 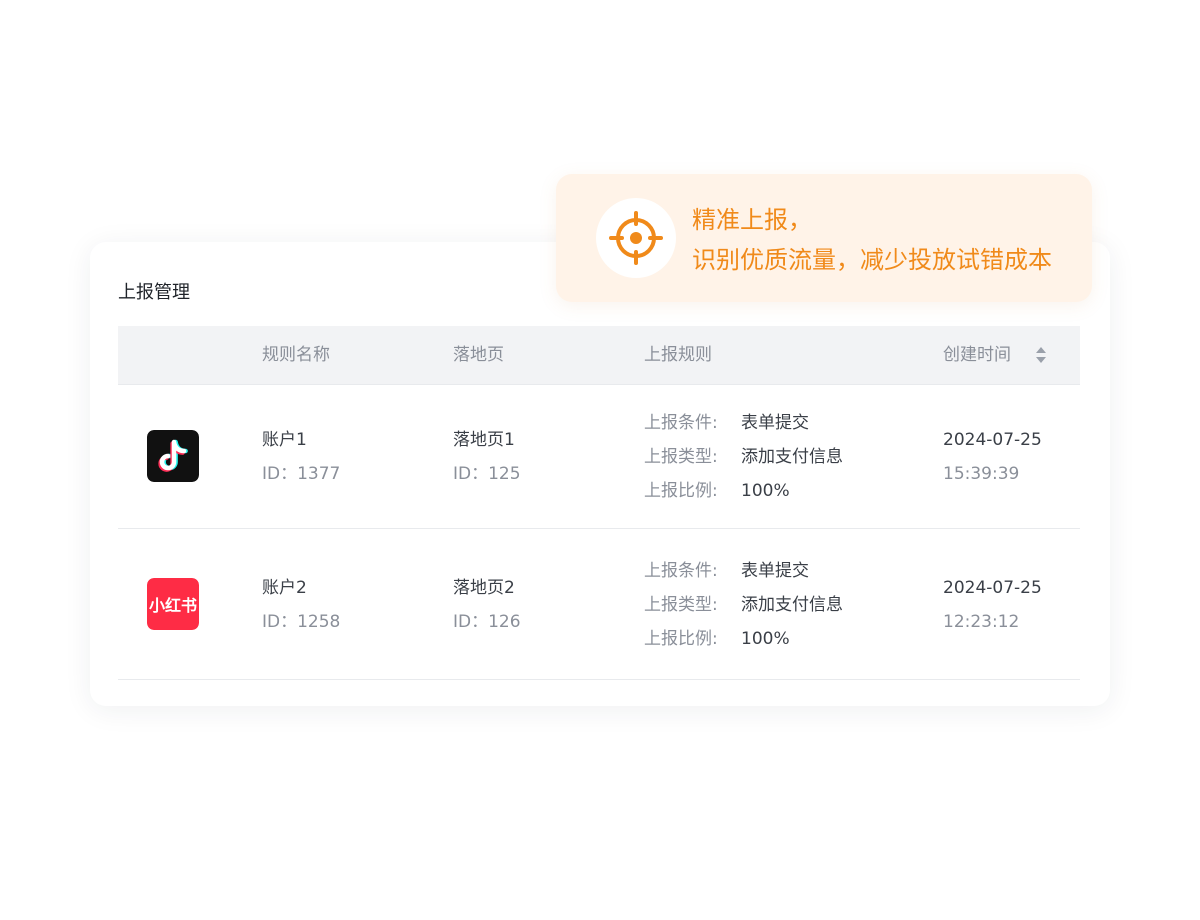 I want to click on column-header-landing-page: 落地页, so click(x=478, y=355).